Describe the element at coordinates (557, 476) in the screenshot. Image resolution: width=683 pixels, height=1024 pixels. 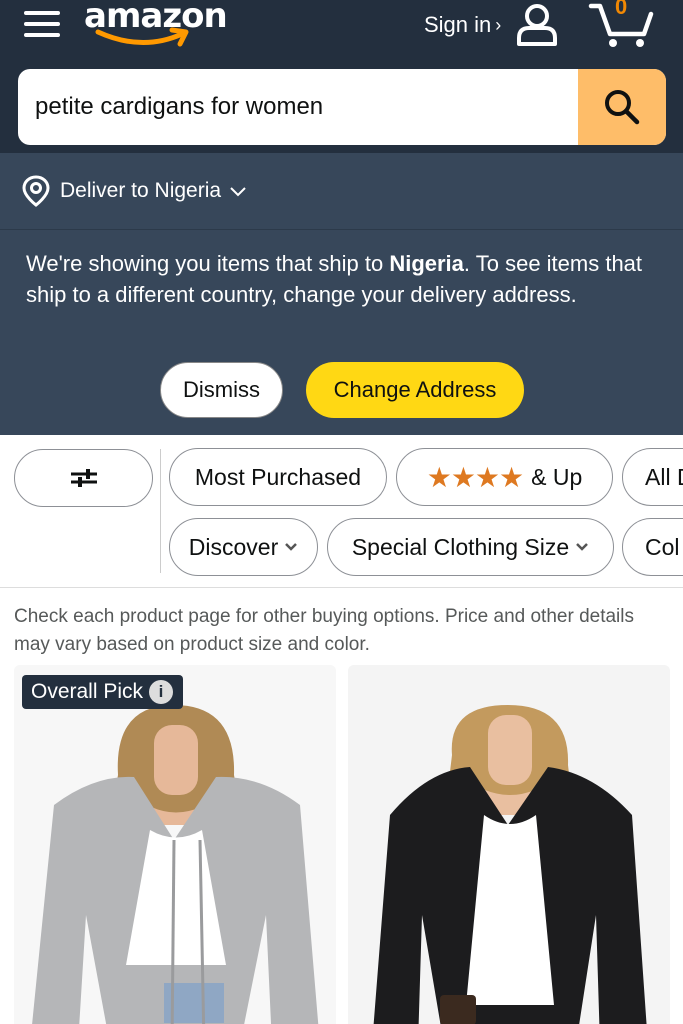
I see `filter-rating-label: & Up` at that location.